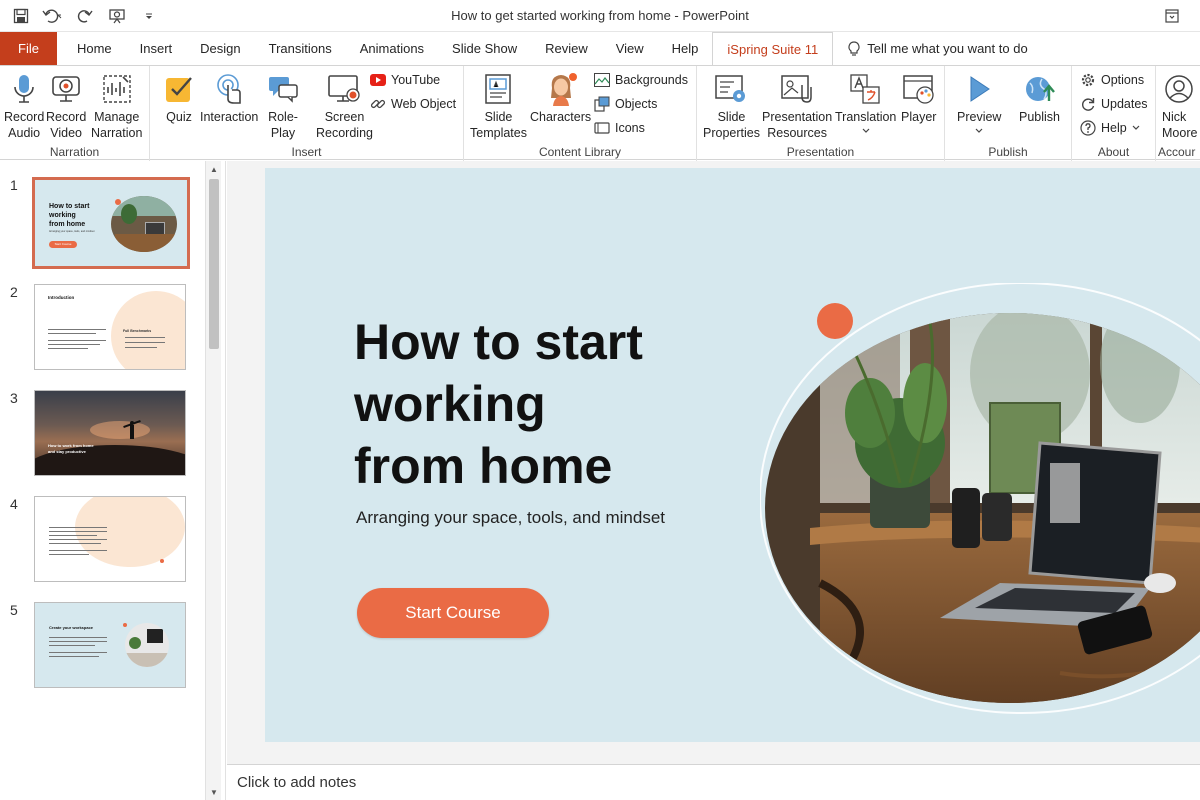  I want to click on tell-me-search: Tell me what you want to do, so click(937, 48).